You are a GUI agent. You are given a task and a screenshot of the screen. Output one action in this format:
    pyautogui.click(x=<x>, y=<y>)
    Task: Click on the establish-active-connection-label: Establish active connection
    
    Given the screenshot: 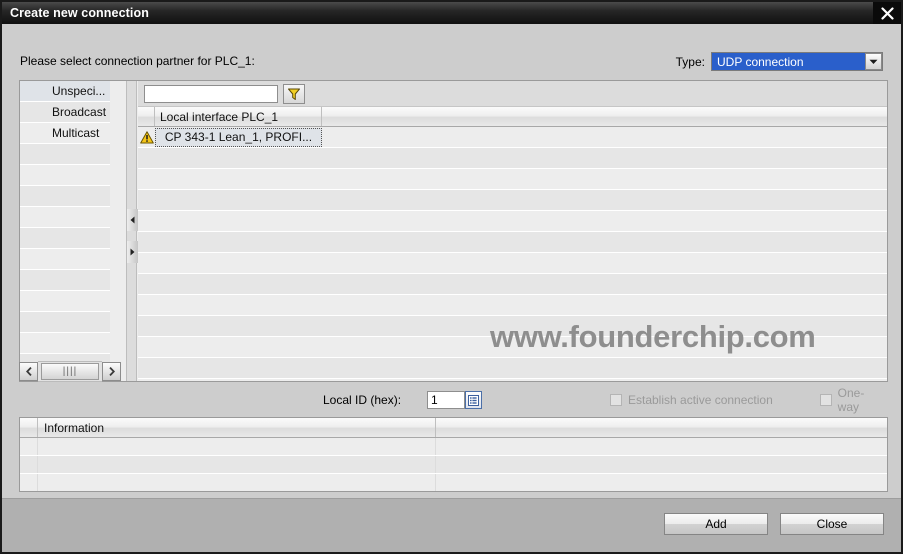 What is the action you would take?
    pyautogui.click(x=700, y=400)
    